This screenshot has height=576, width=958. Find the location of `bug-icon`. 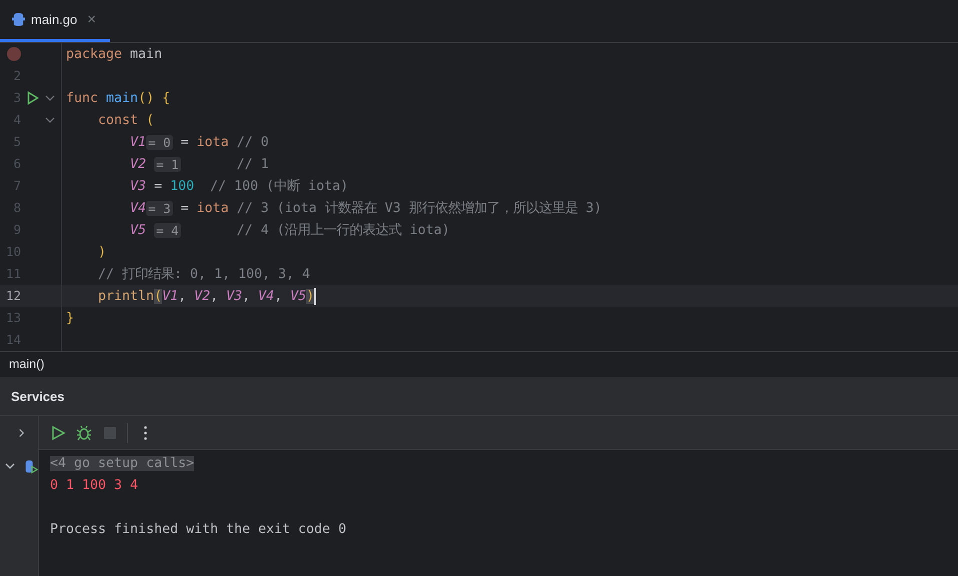

bug-icon is located at coordinates (84, 432).